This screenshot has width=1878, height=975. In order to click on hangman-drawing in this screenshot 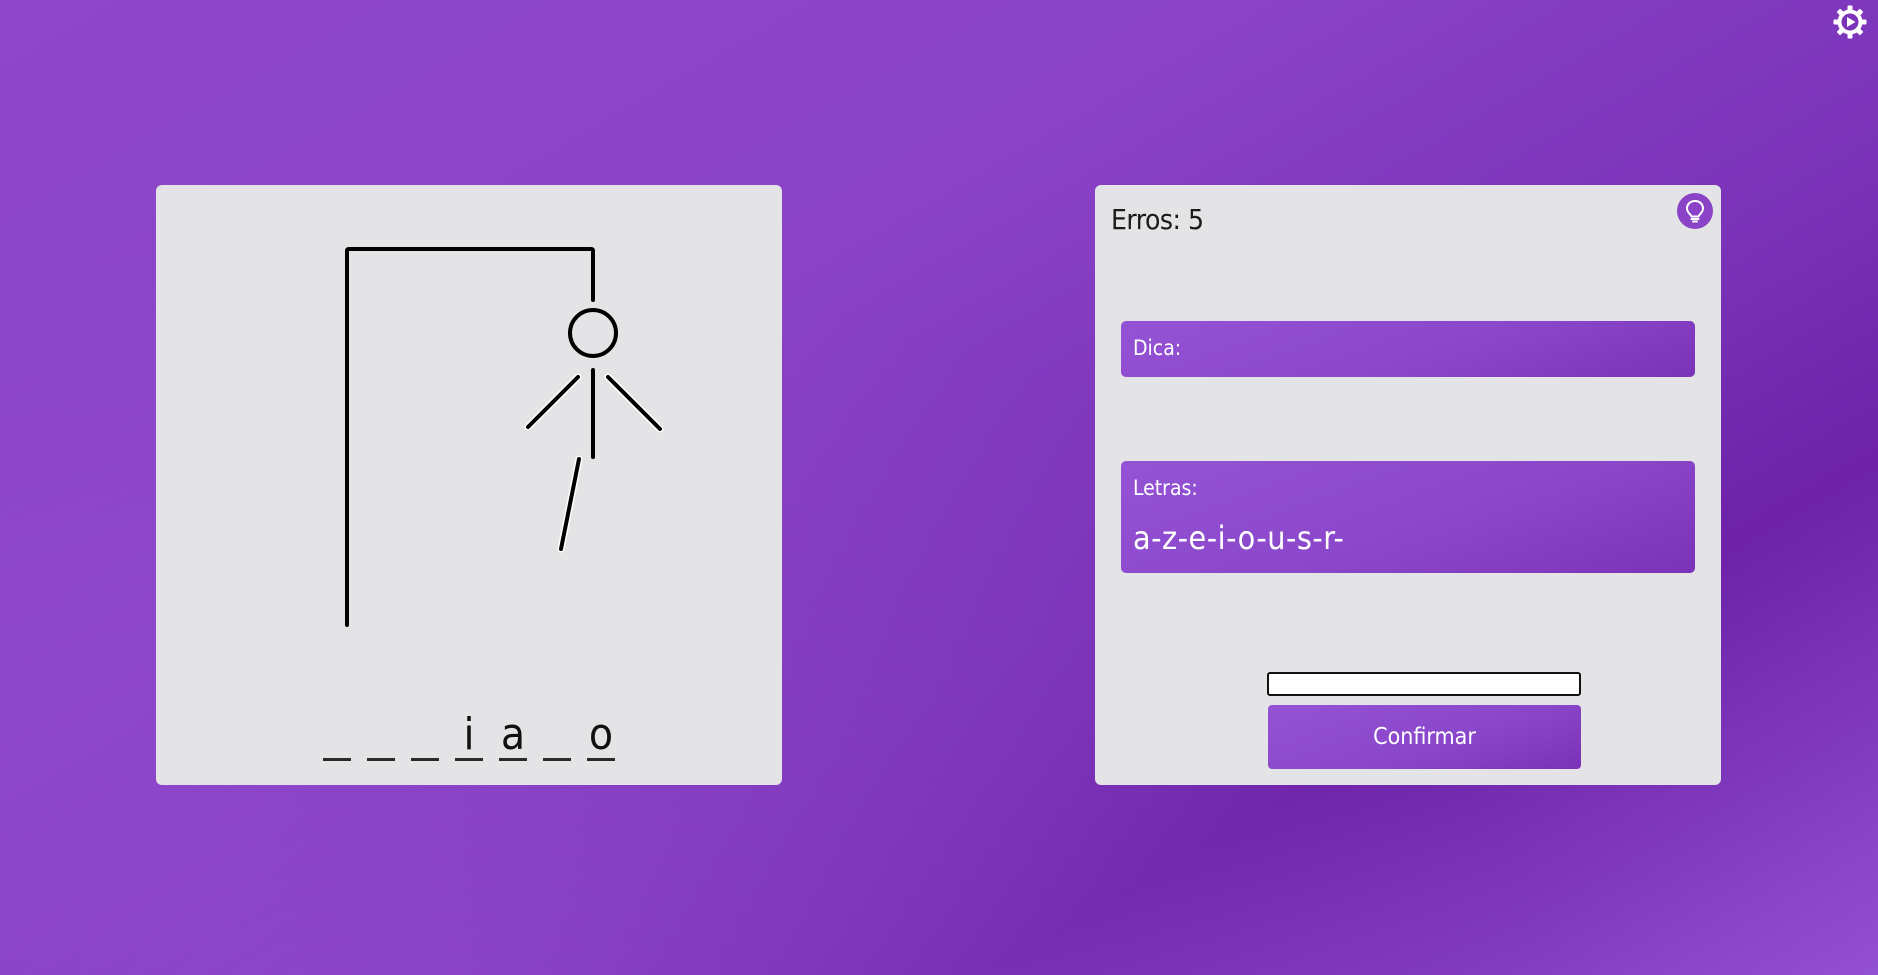, I will do `click(504, 437)`.